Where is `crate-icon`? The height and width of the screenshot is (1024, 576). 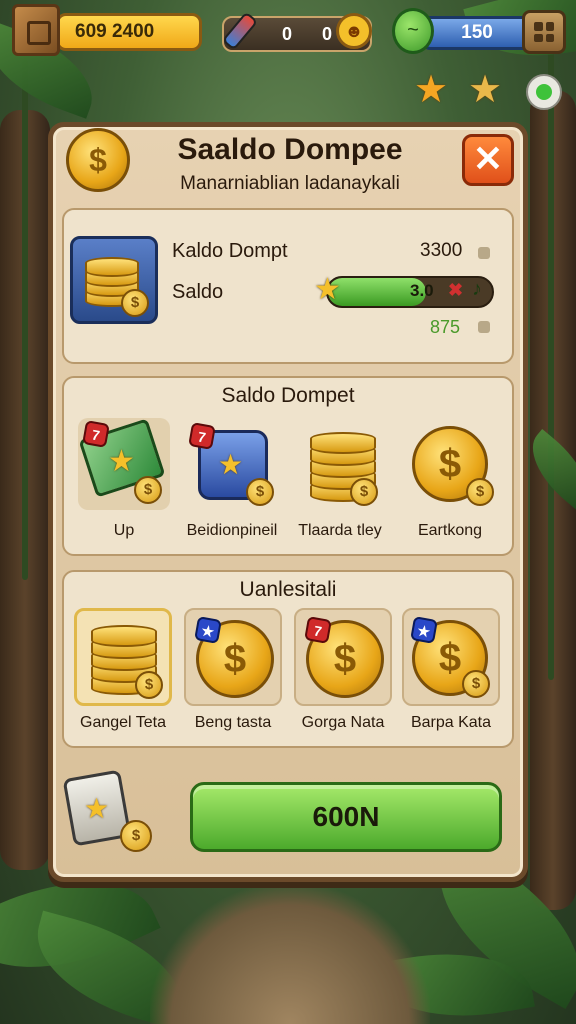 crate-icon is located at coordinates (36, 30).